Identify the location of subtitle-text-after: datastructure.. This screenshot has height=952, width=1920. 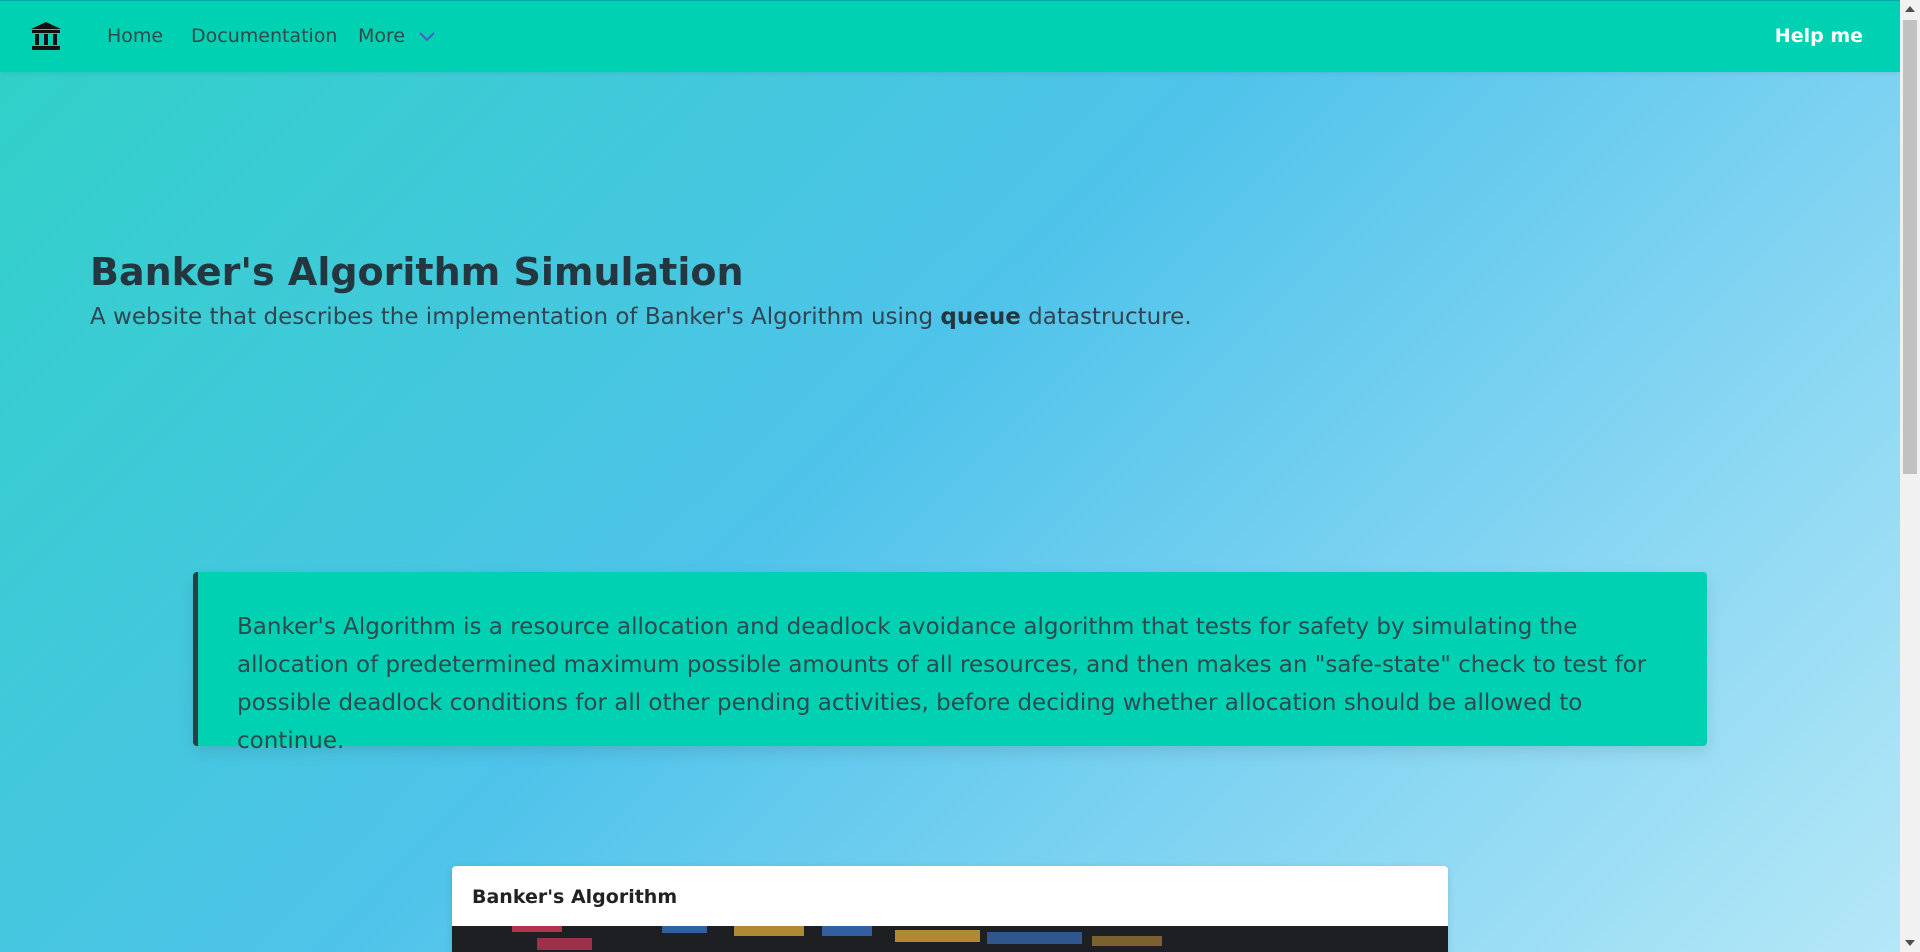
(1106, 317).